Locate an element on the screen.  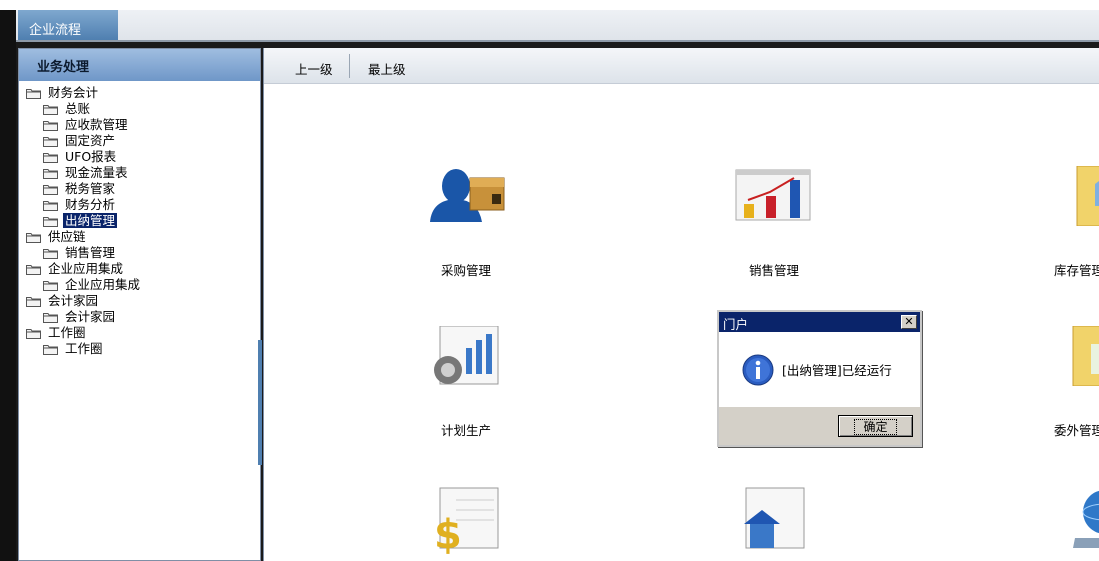
app-sales: 销售管理 is located at coordinates (774, 222).